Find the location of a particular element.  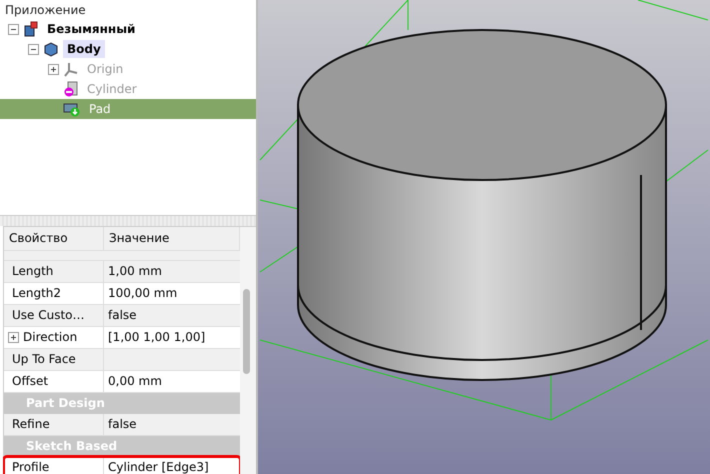

property-name: Length is located at coordinates (33, 271).